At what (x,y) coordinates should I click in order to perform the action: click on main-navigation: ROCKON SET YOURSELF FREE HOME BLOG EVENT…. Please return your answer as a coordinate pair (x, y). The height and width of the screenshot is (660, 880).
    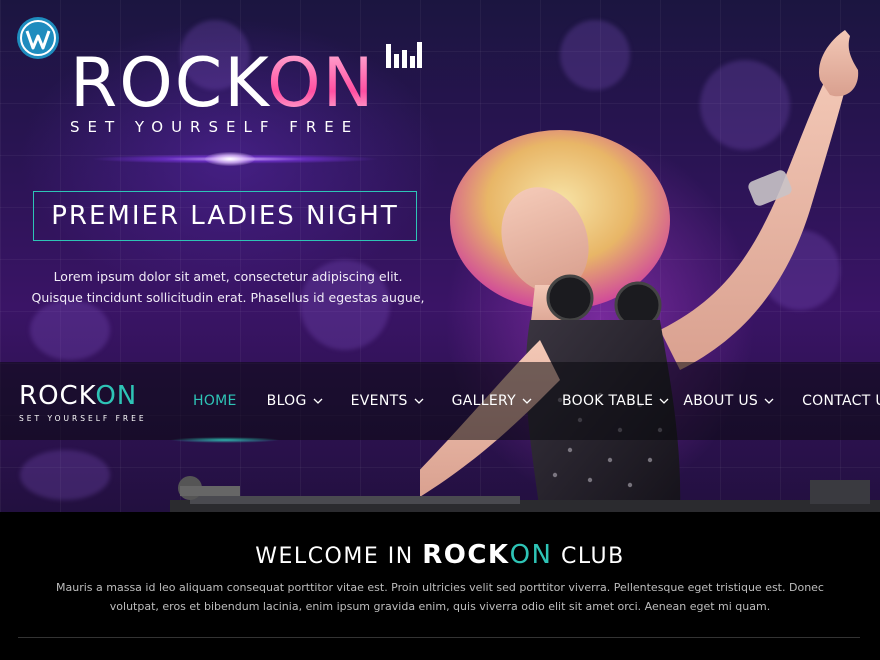
    Looking at the image, I should click on (440, 401).